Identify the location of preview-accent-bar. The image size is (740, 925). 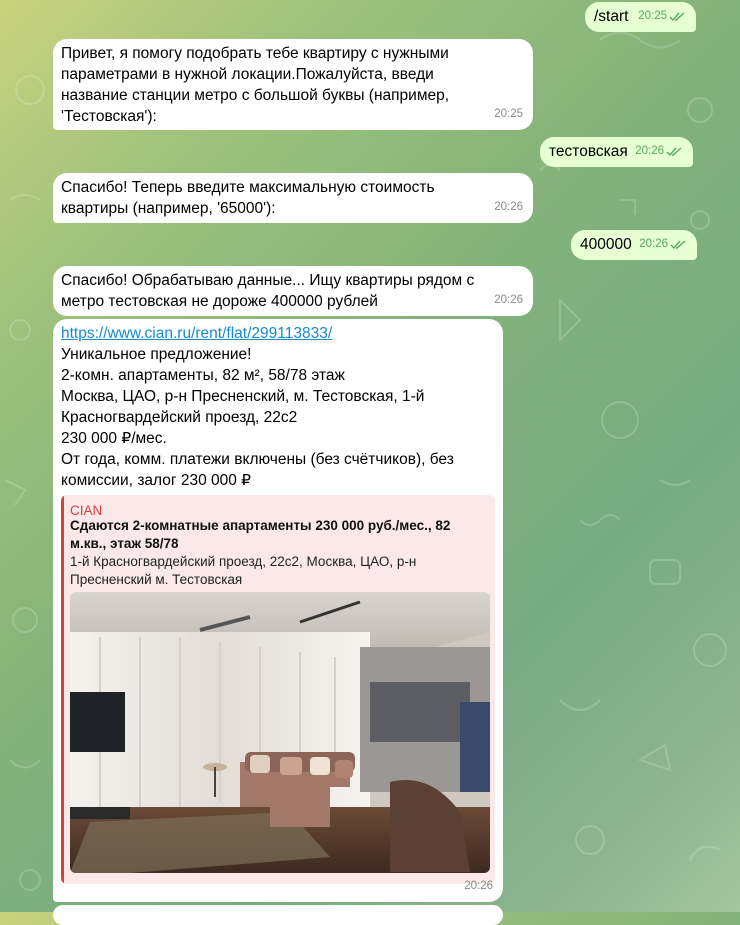
(62, 689).